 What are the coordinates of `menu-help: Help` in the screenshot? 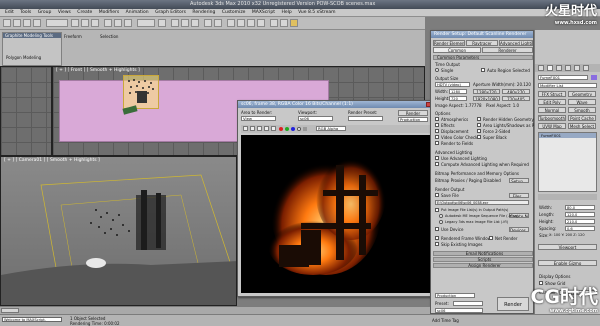 It's located at (286, 13).